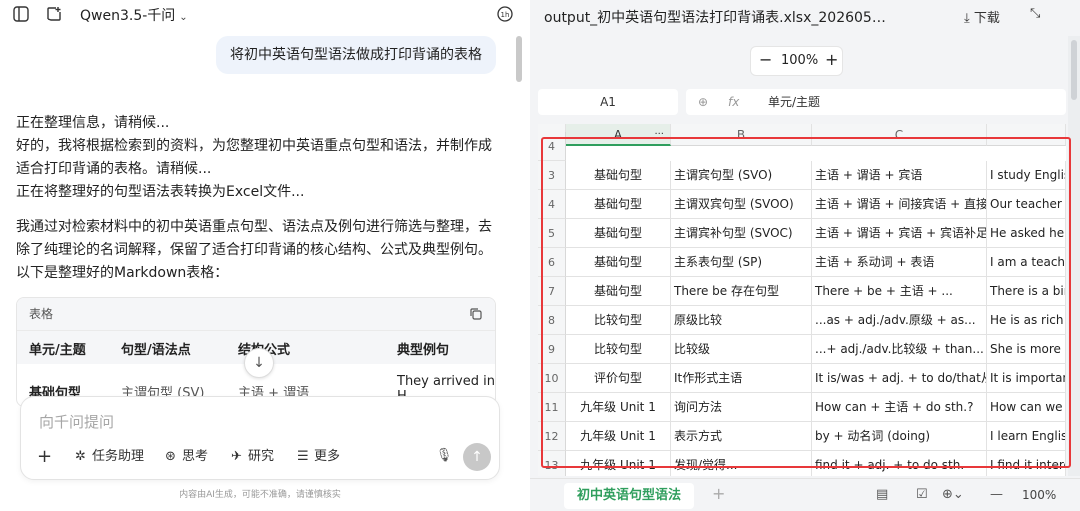  What do you see at coordinates (256, 314) in the screenshot?
I see `table-card-header: 表格` at bounding box center [256, 314].